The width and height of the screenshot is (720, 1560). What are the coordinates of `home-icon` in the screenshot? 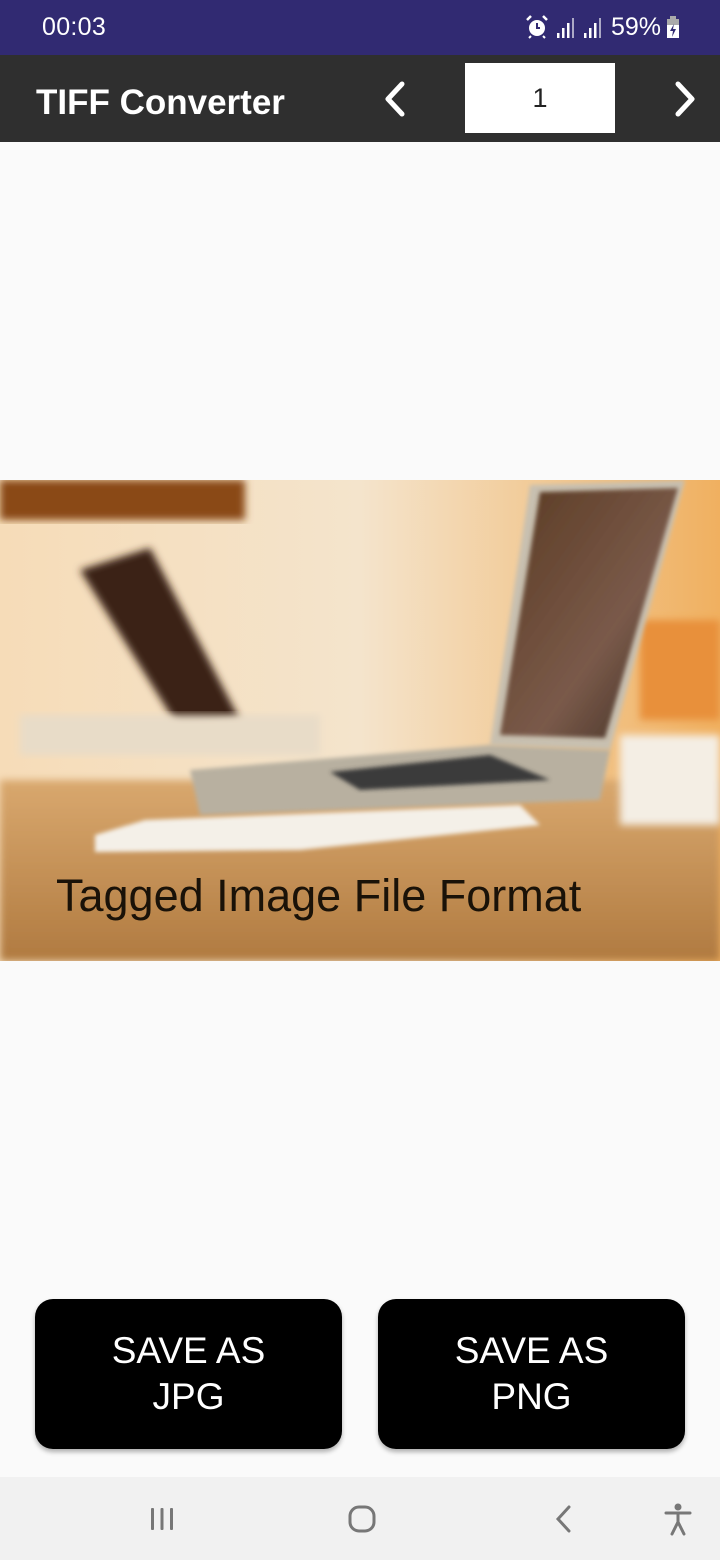 It's located at (362, 1519).